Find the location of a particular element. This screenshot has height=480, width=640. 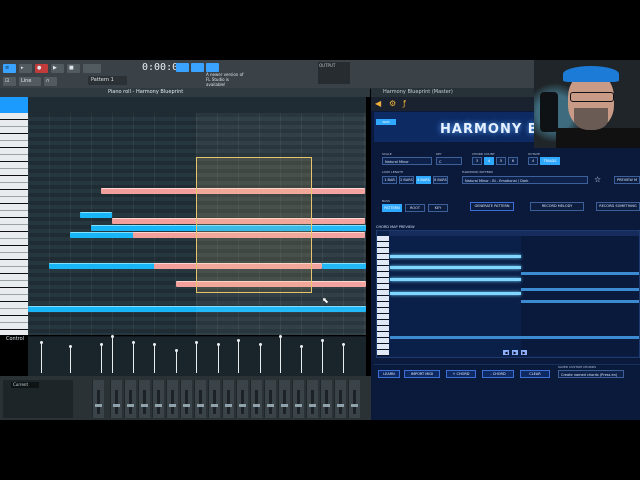

chord-count-group: 3 4 5 6 is located at coordinates (495, 161).